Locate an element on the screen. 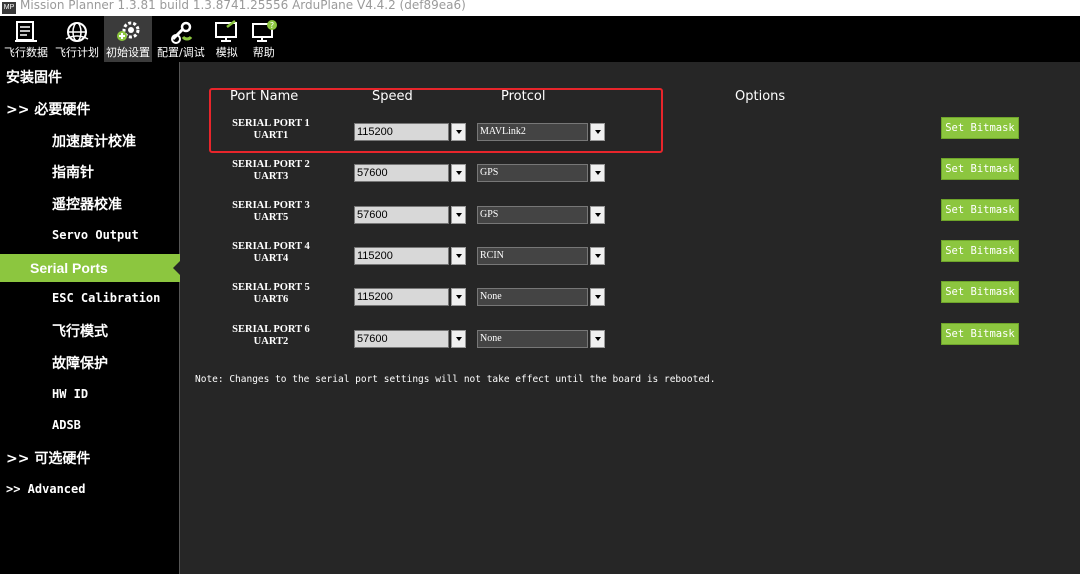 The height and width of the screenshot is (574, 1080). protocol-select: MAVLink2 is located at coordinates (541, 132).